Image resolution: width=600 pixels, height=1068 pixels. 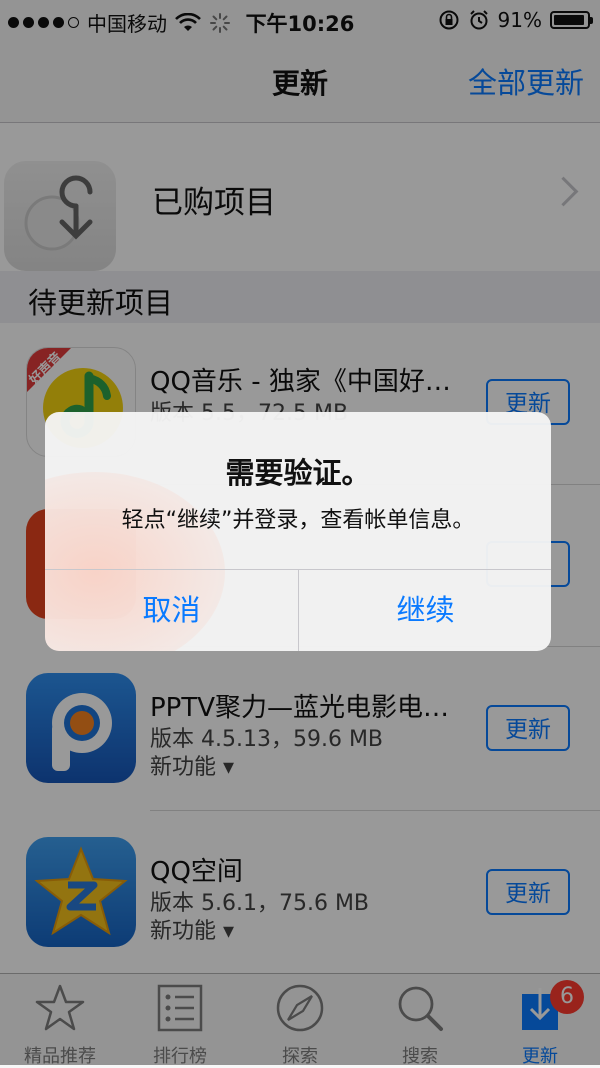 What do you see at coordinates (425, 610) in the screenshot?
I see `continue-button: 继续` at bounding box center [425, 610].